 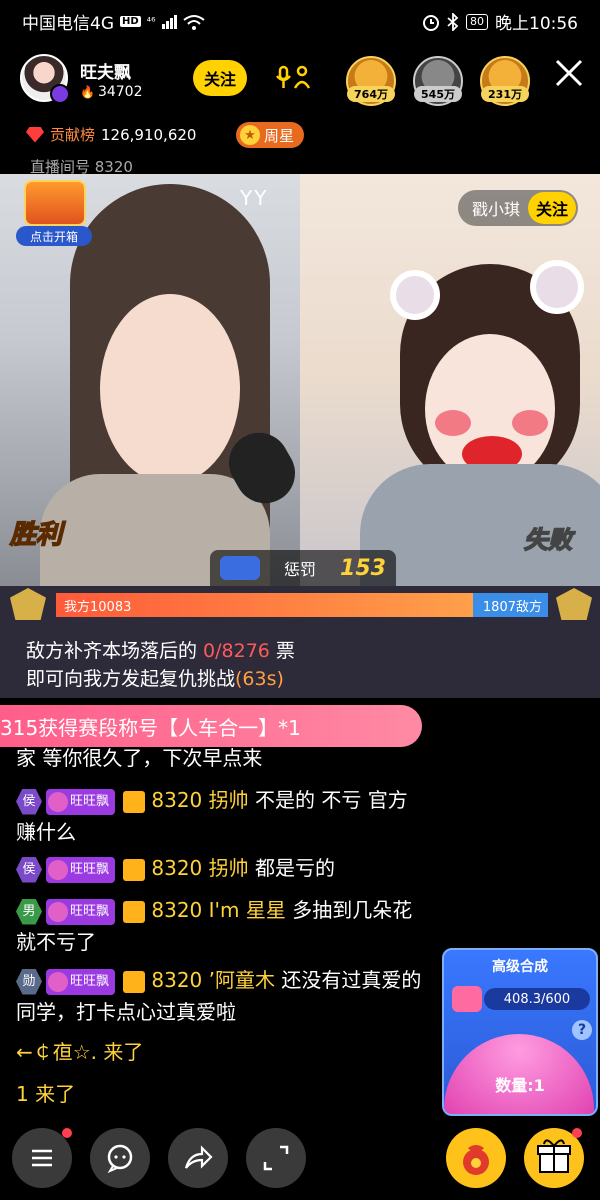 I want to click on star-icon: ★, so click(x=250, y=135).